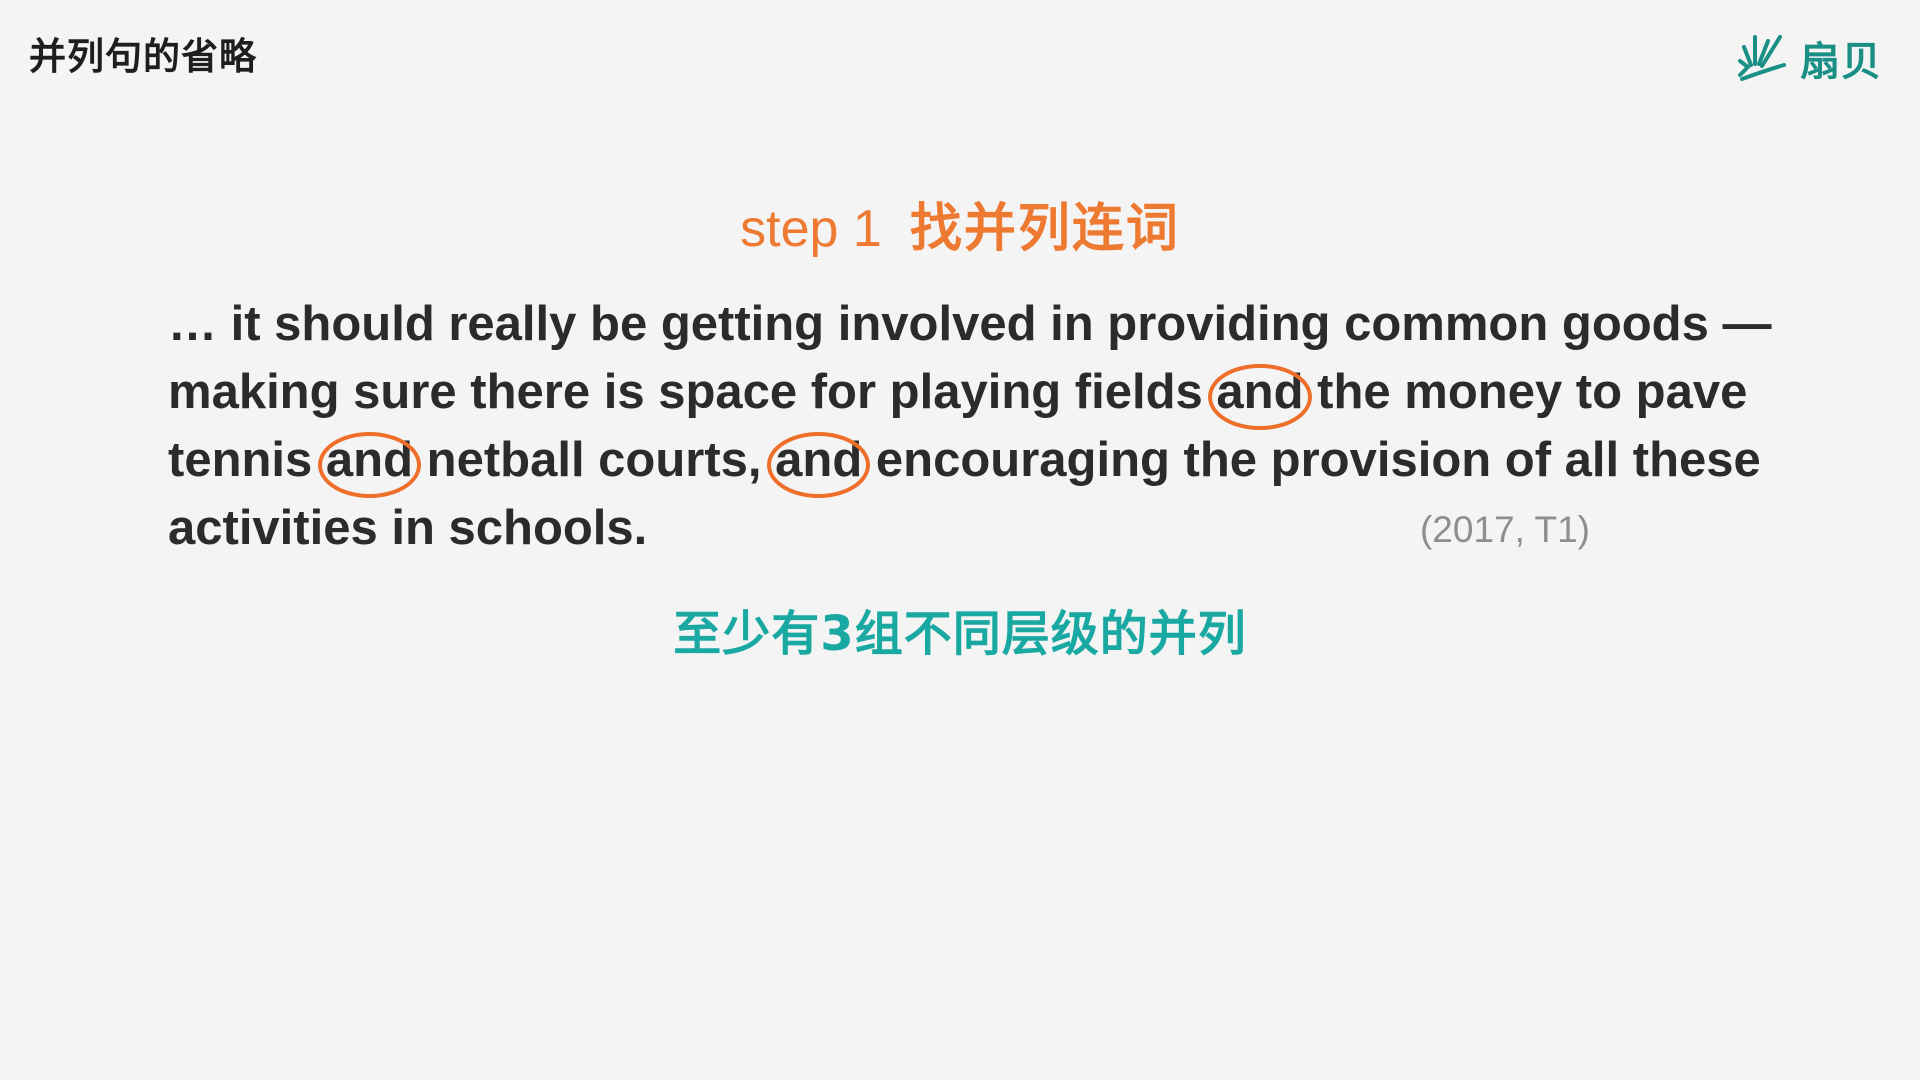 The width and height of the screenshot is (1920, 1080). What do you see at coordinates (143, 56) in the screenshot?
I see `slide-title: 并列句的省略` at bounding box center [143, 56].